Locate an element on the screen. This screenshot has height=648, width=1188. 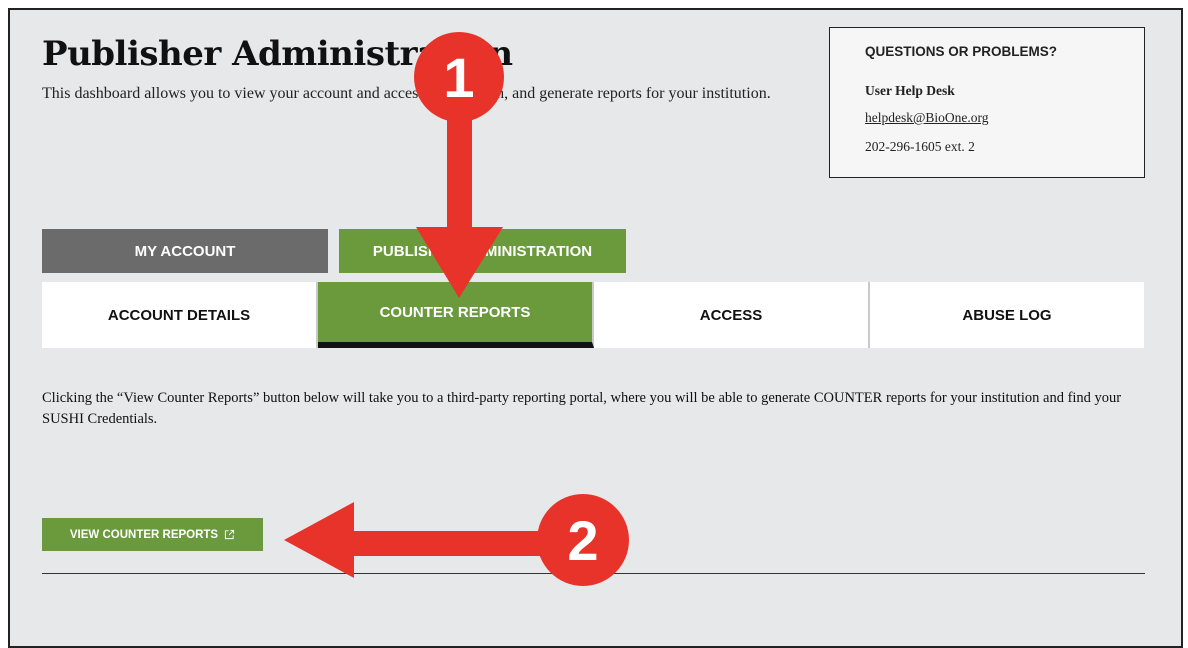
content-divider is located at coordinates (593, 573).